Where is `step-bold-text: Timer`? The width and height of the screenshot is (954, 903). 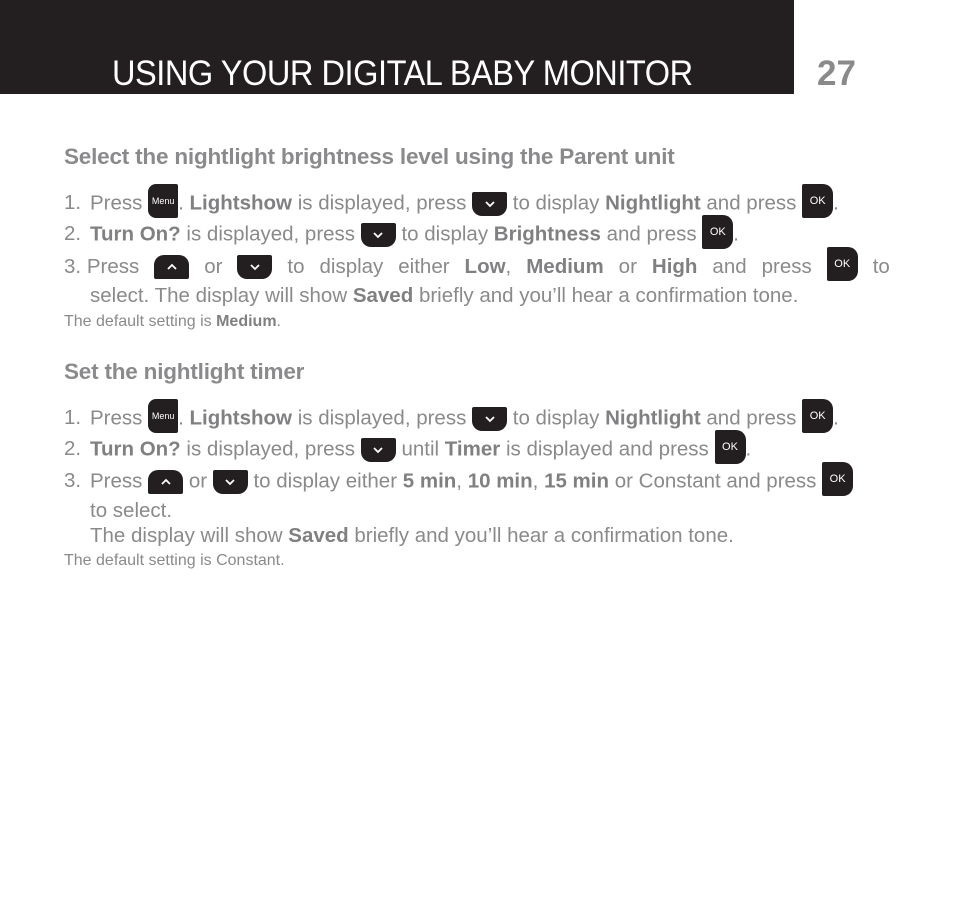 step-bold-text: Timer is located at coordinates (472, 449).